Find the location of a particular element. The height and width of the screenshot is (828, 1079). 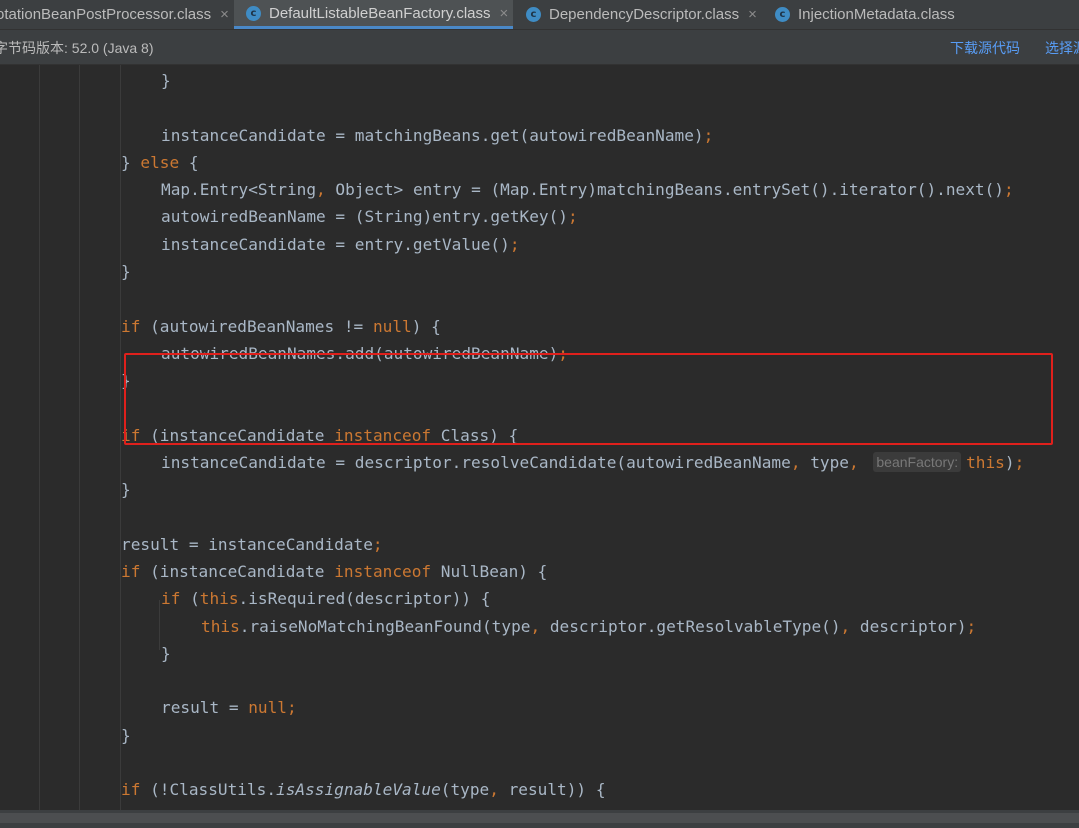

code-token: result = is located at coordinates (205, 708).